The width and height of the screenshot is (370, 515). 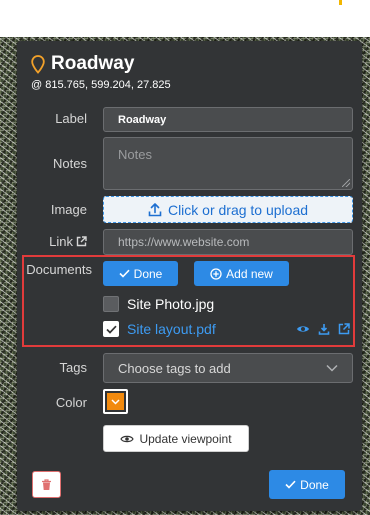 What do you see at coordinates (61, 241) in the screenshot?
I see `link-field-label-text: Link` at bounding box center [61, 241].